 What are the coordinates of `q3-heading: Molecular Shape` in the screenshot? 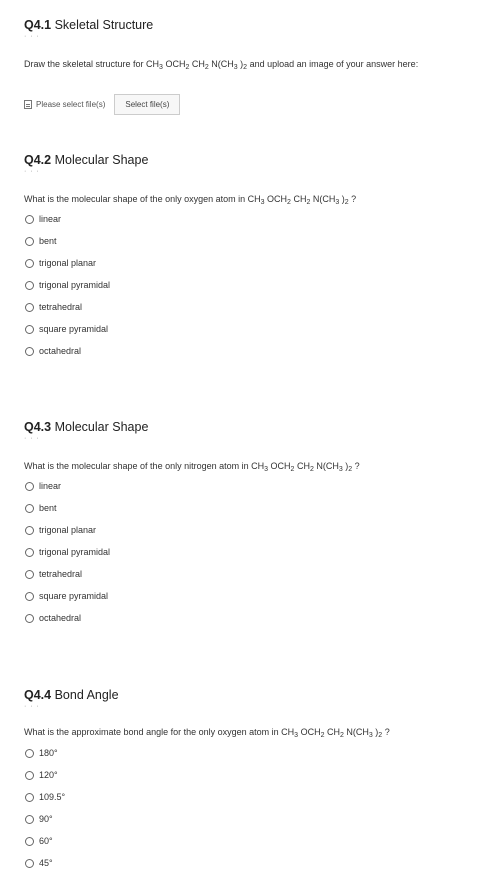 It's located at (101, 427).